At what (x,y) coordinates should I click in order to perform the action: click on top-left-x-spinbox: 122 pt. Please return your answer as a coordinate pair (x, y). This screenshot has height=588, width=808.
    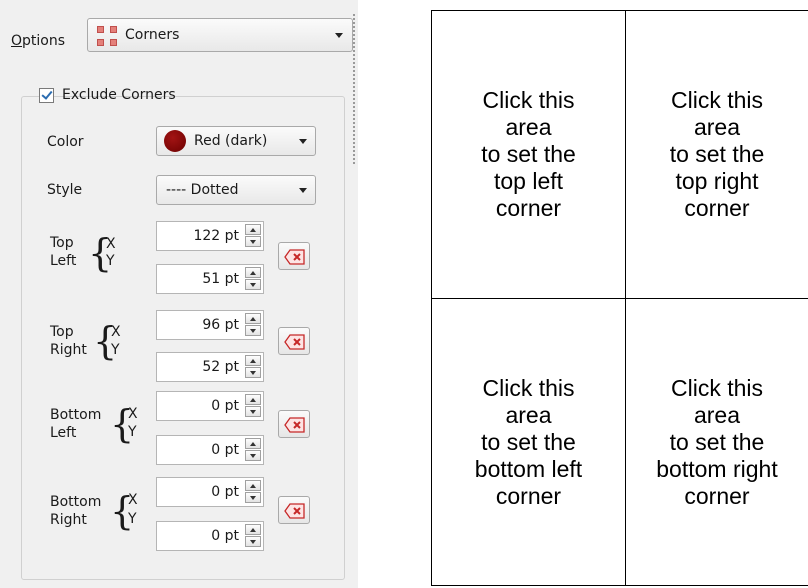
    Looking at the image, I should click on (210, 236).